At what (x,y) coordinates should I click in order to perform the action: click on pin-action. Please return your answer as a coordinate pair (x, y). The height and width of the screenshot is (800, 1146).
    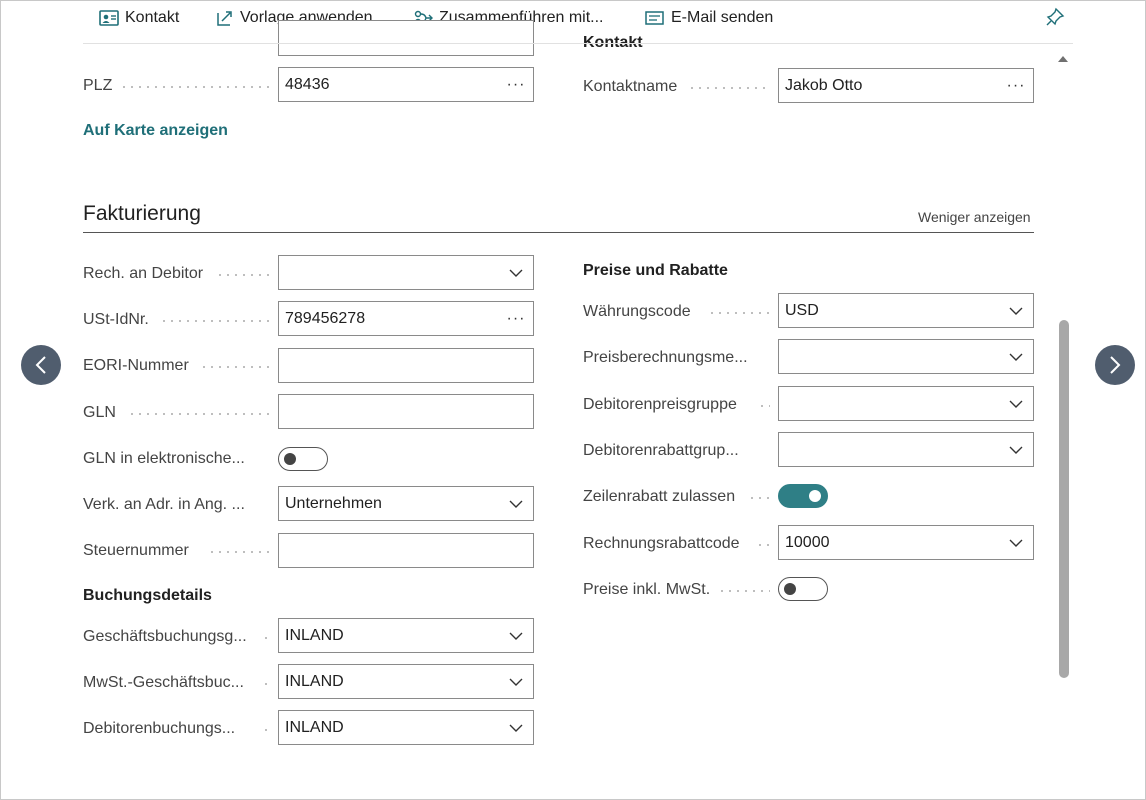
    Looking at the image, I should click on (1055, 19).